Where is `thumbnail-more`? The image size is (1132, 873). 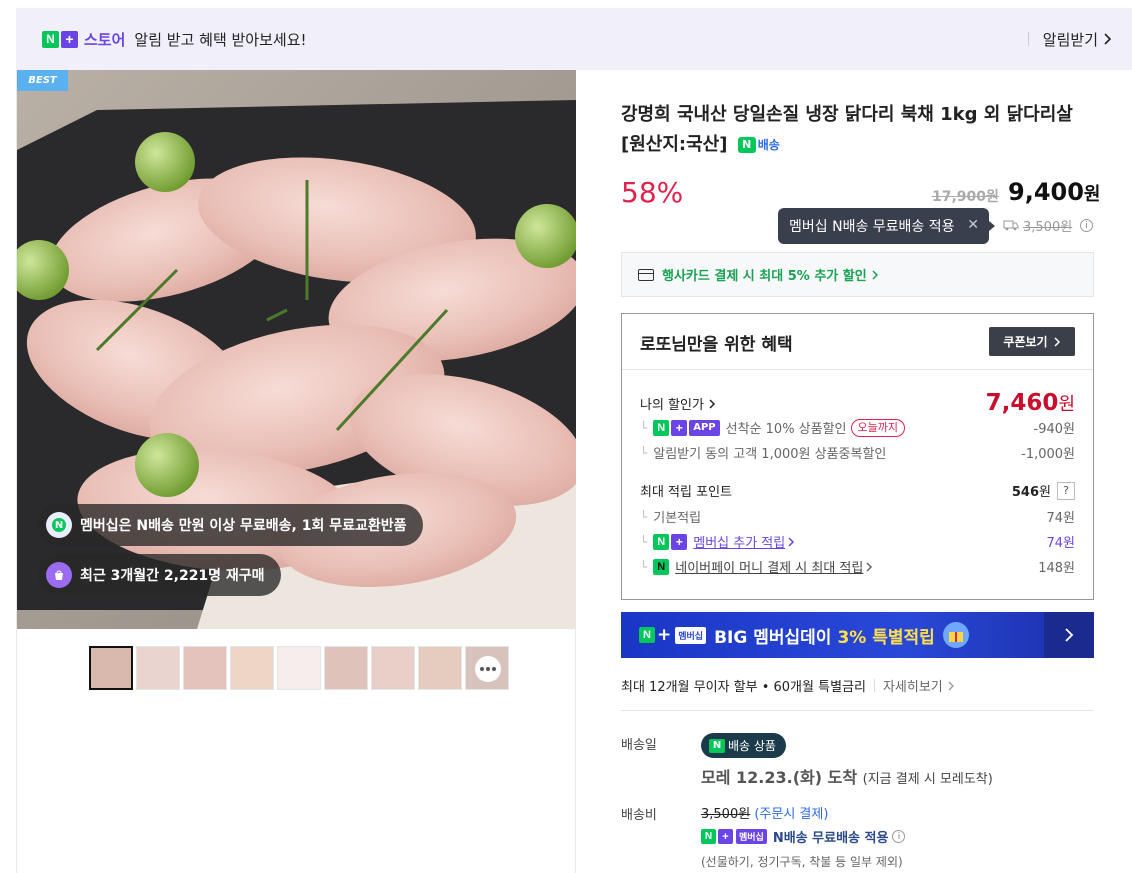 thumbnail-more is located at coordinates (487, 668).